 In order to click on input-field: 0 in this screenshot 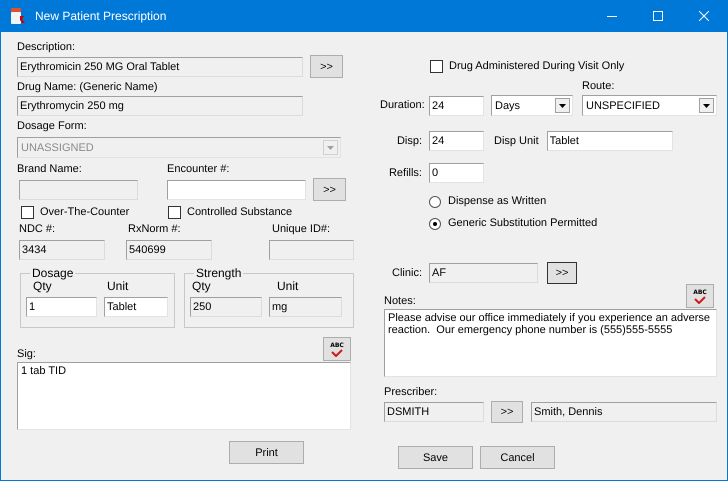, I will do `click(456, 173)`.